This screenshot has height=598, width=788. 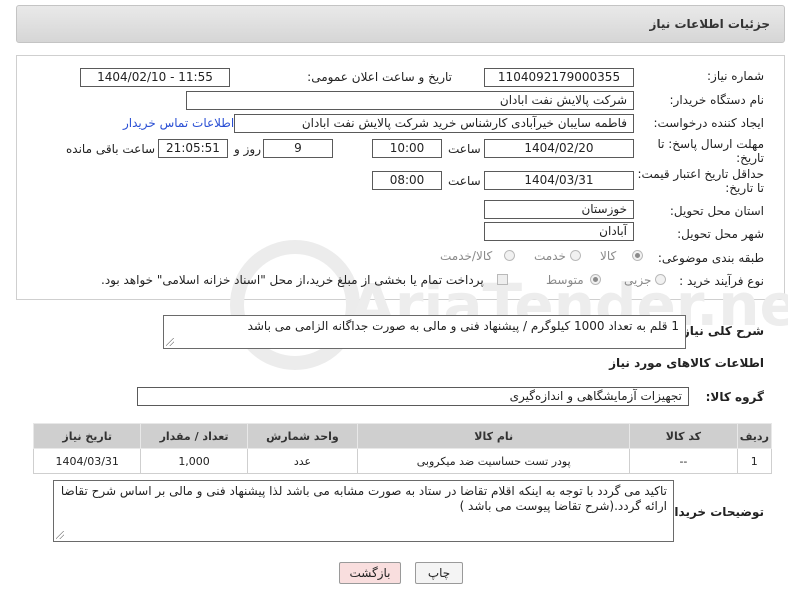 I want to click on remaining-label: ساعت باقی مانده, so click(x=111, y=149).